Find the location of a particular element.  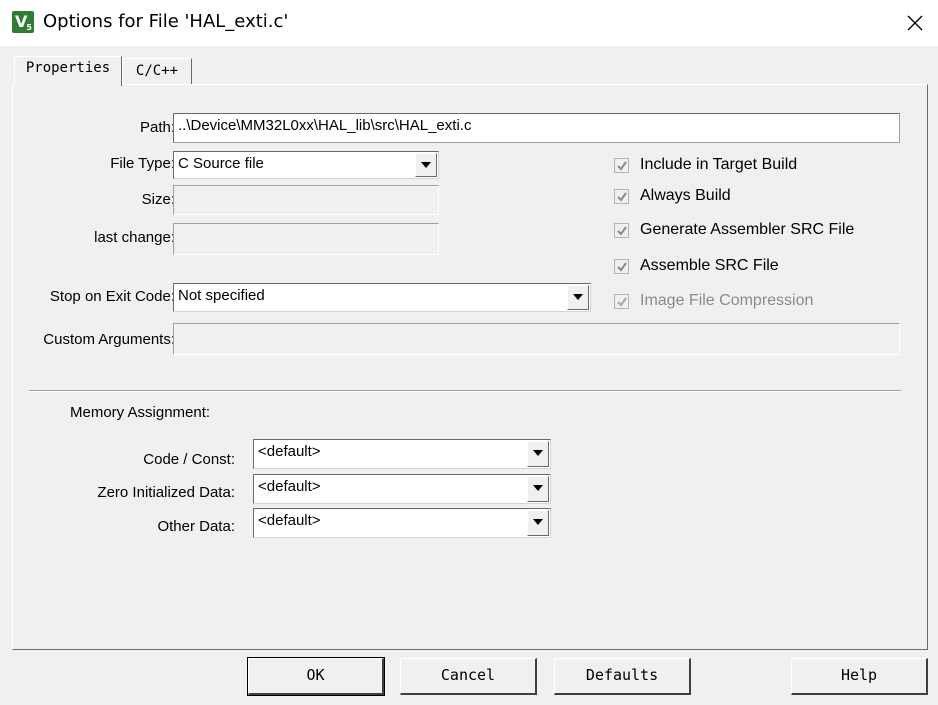

help-button: Help is located at coordinates (859, 676).